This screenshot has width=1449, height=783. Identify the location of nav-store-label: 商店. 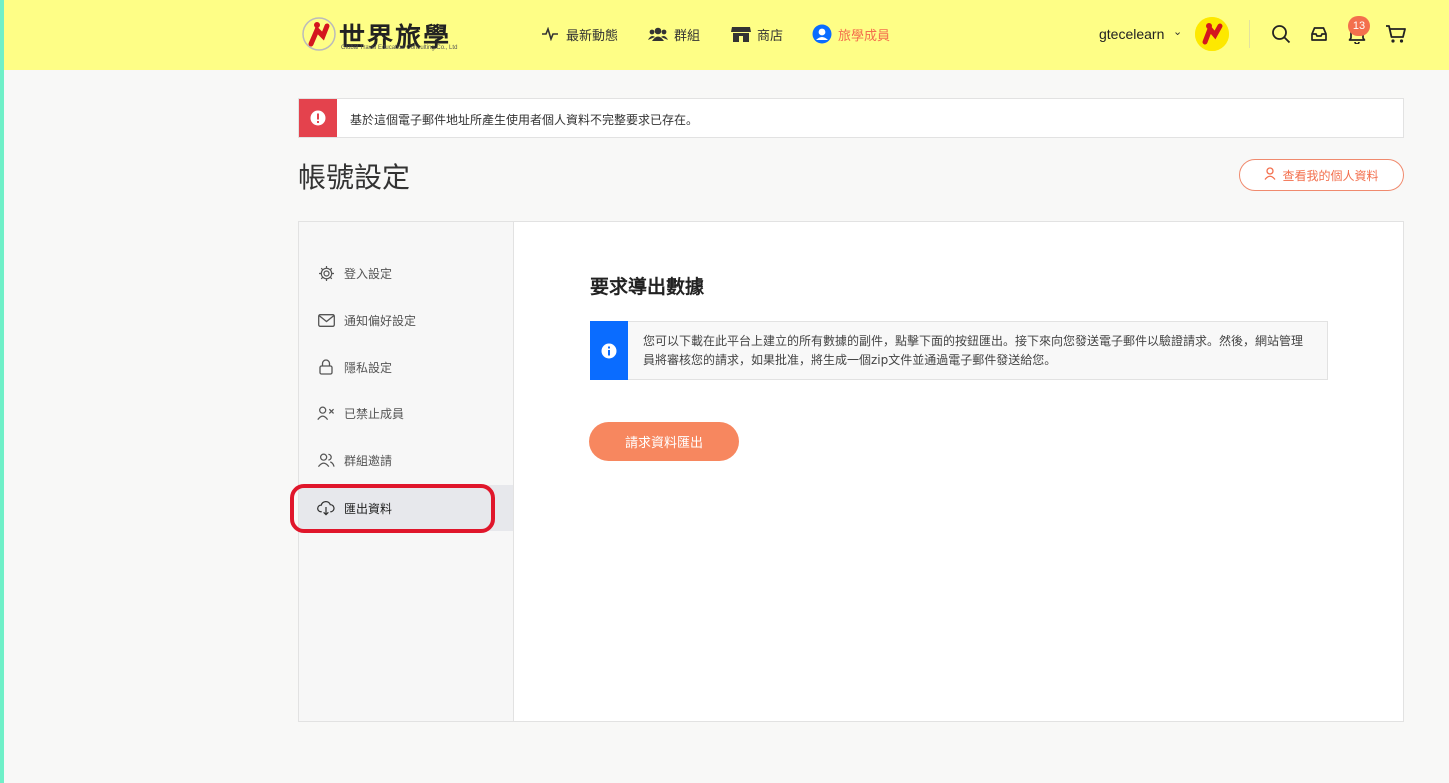
(770, 36).